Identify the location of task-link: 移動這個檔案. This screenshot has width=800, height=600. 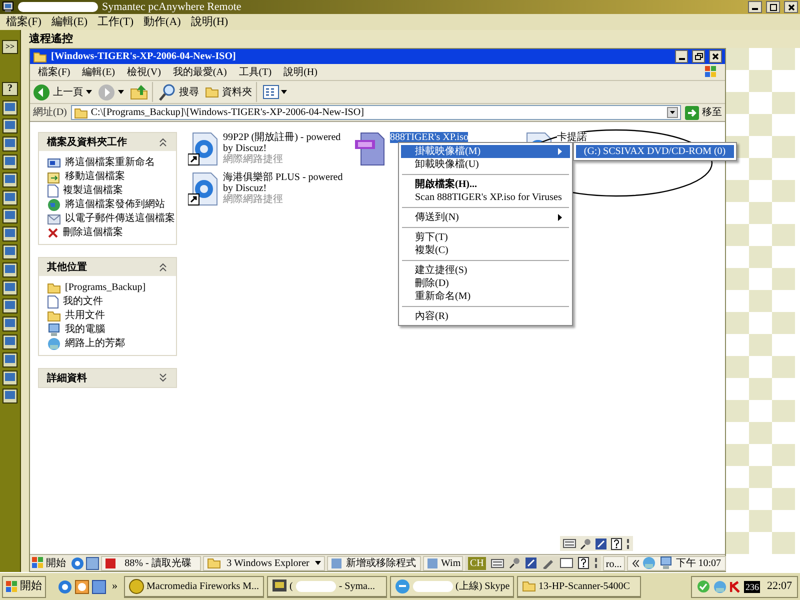
(95, 176).